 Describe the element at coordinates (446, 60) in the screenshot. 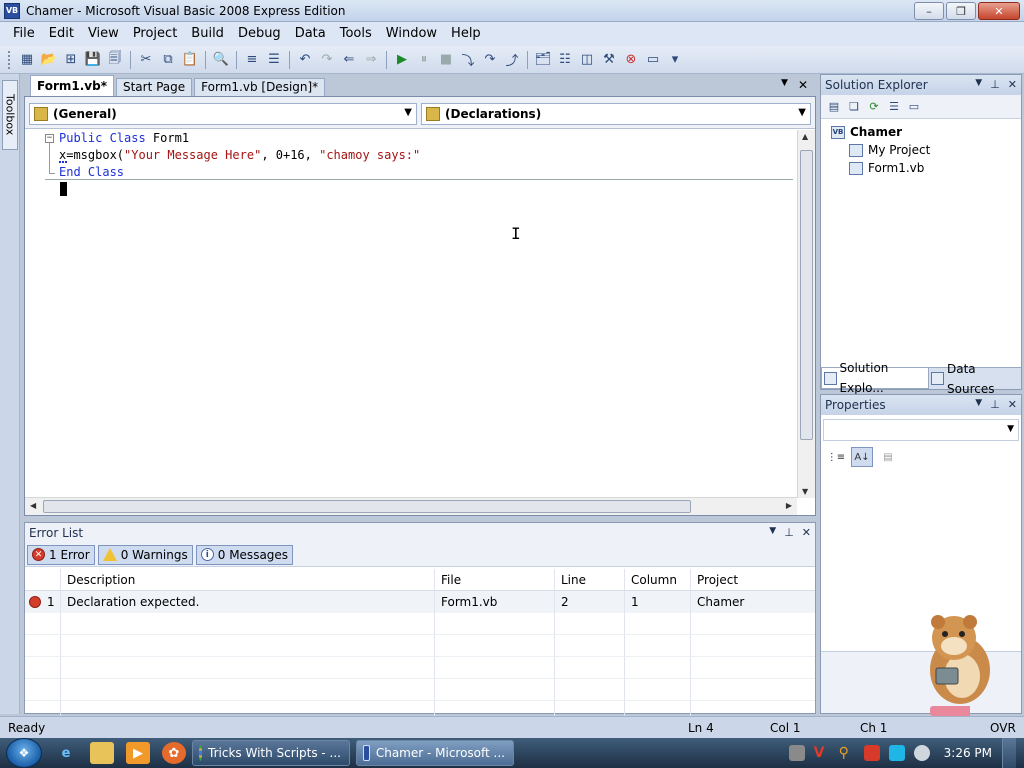

I see `stop-debugging-icon: ■` at that location.